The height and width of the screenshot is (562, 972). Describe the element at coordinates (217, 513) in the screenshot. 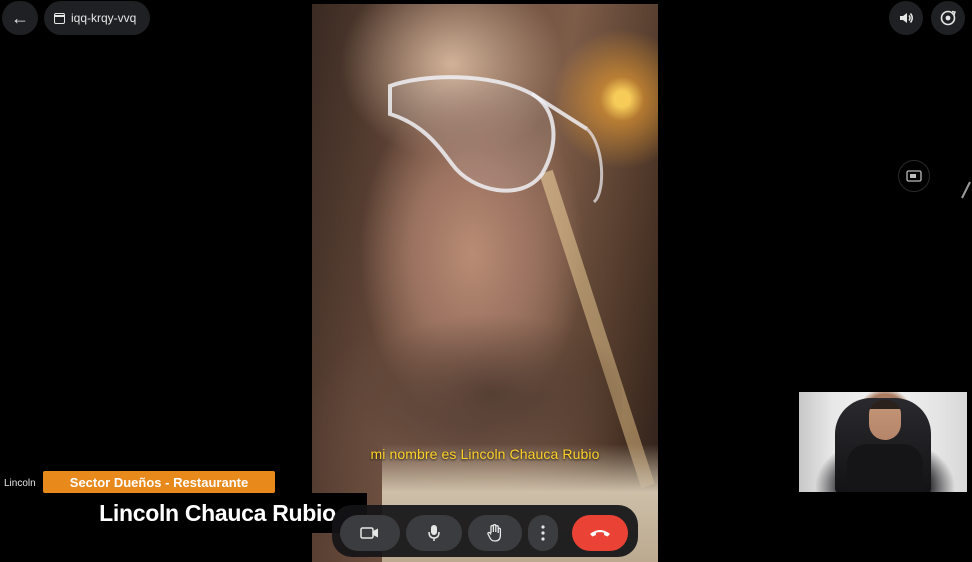

I see `lower-third-name: Lincoln Chauca Rubio` at that location.